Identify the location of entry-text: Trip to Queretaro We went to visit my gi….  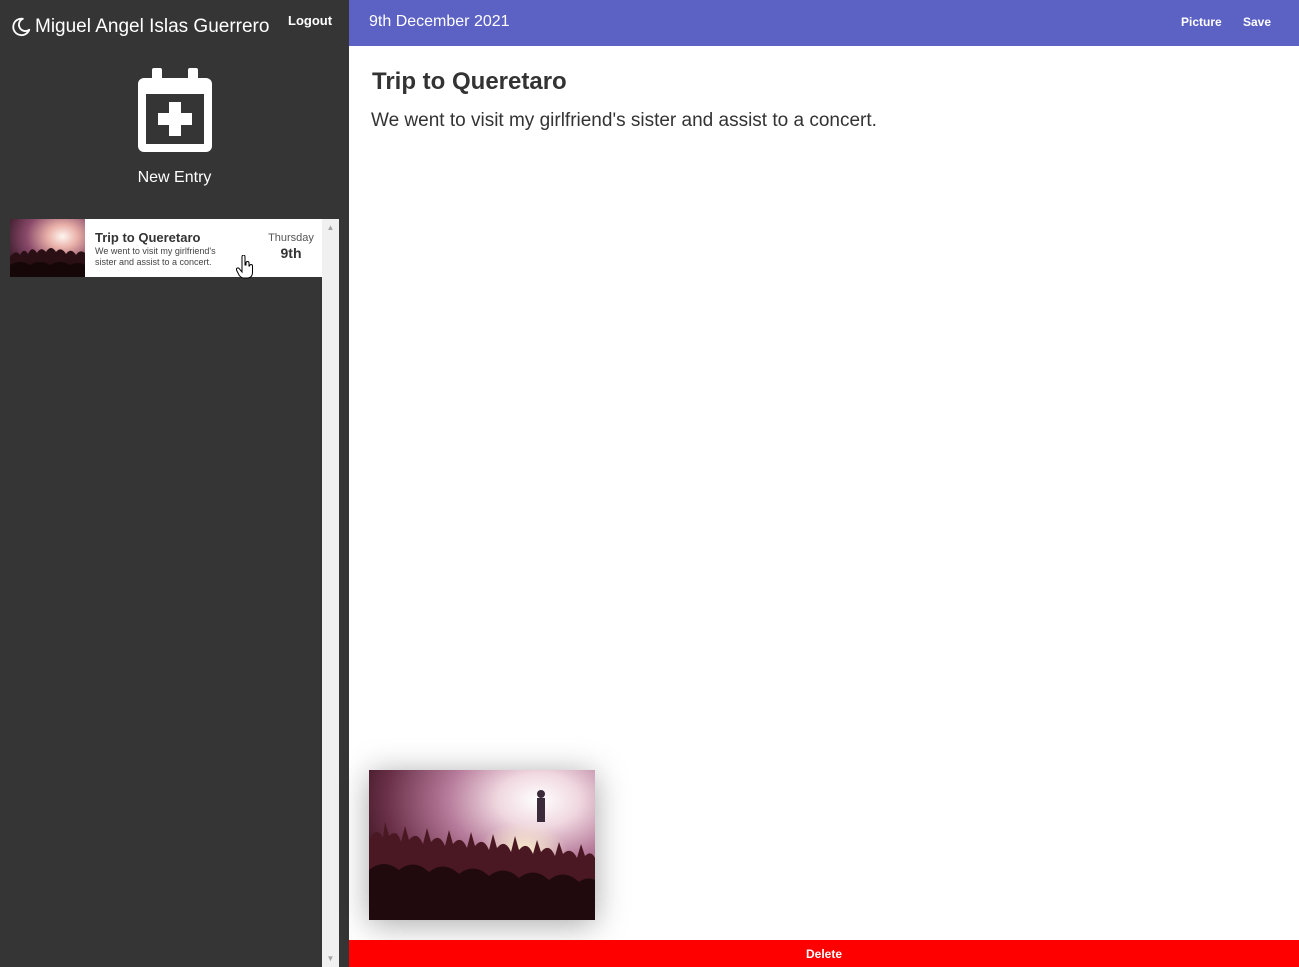
(172, 248).